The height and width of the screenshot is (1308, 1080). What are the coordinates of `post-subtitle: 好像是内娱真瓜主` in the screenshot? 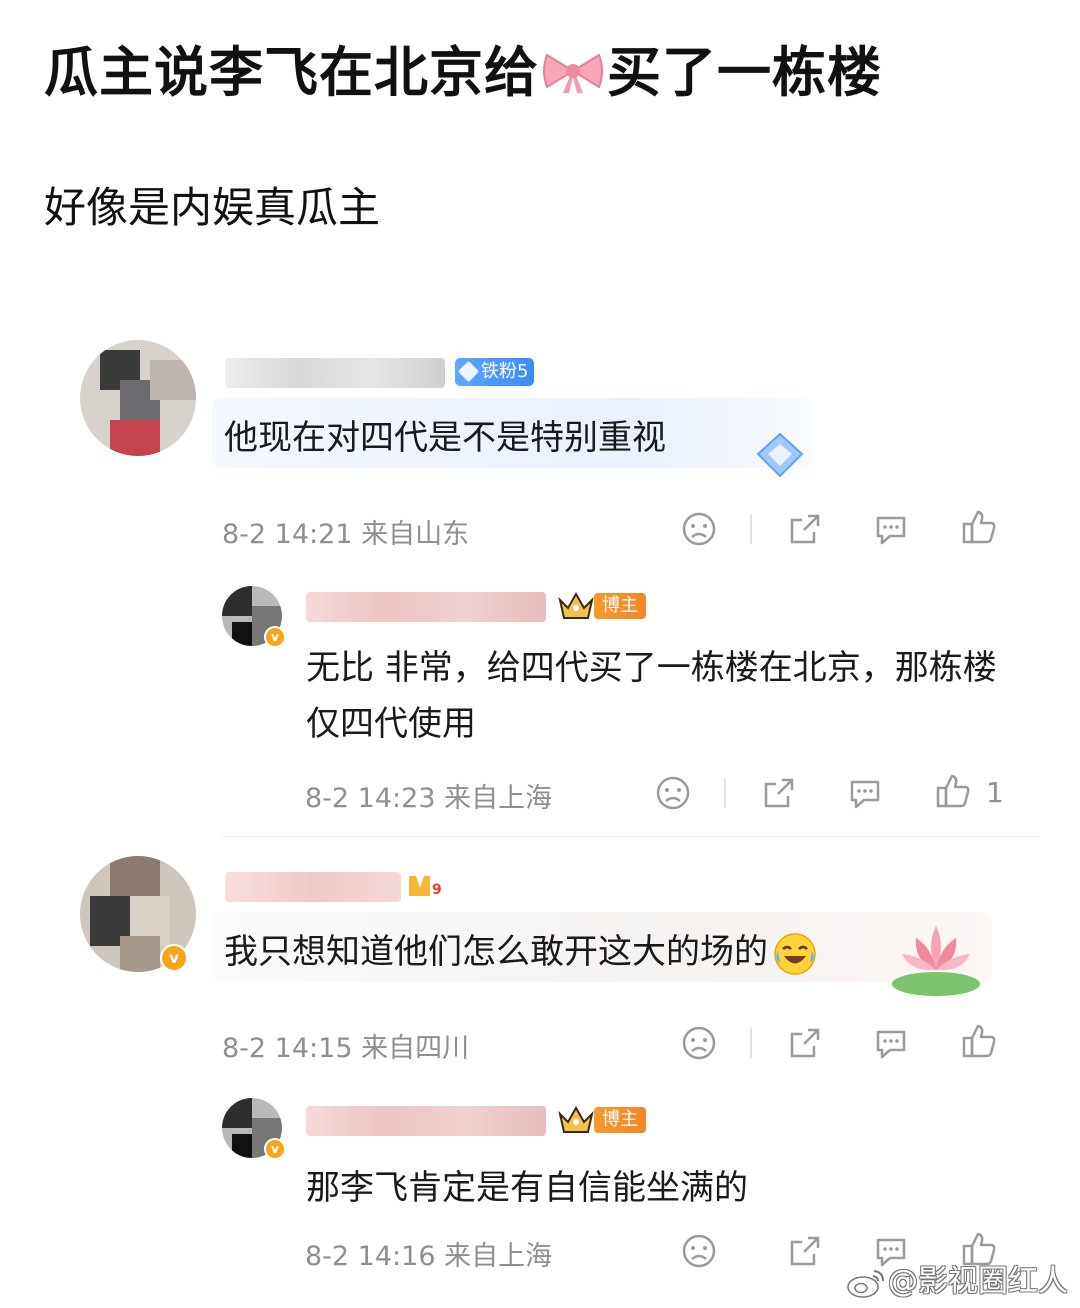 It's located at (212, 207).